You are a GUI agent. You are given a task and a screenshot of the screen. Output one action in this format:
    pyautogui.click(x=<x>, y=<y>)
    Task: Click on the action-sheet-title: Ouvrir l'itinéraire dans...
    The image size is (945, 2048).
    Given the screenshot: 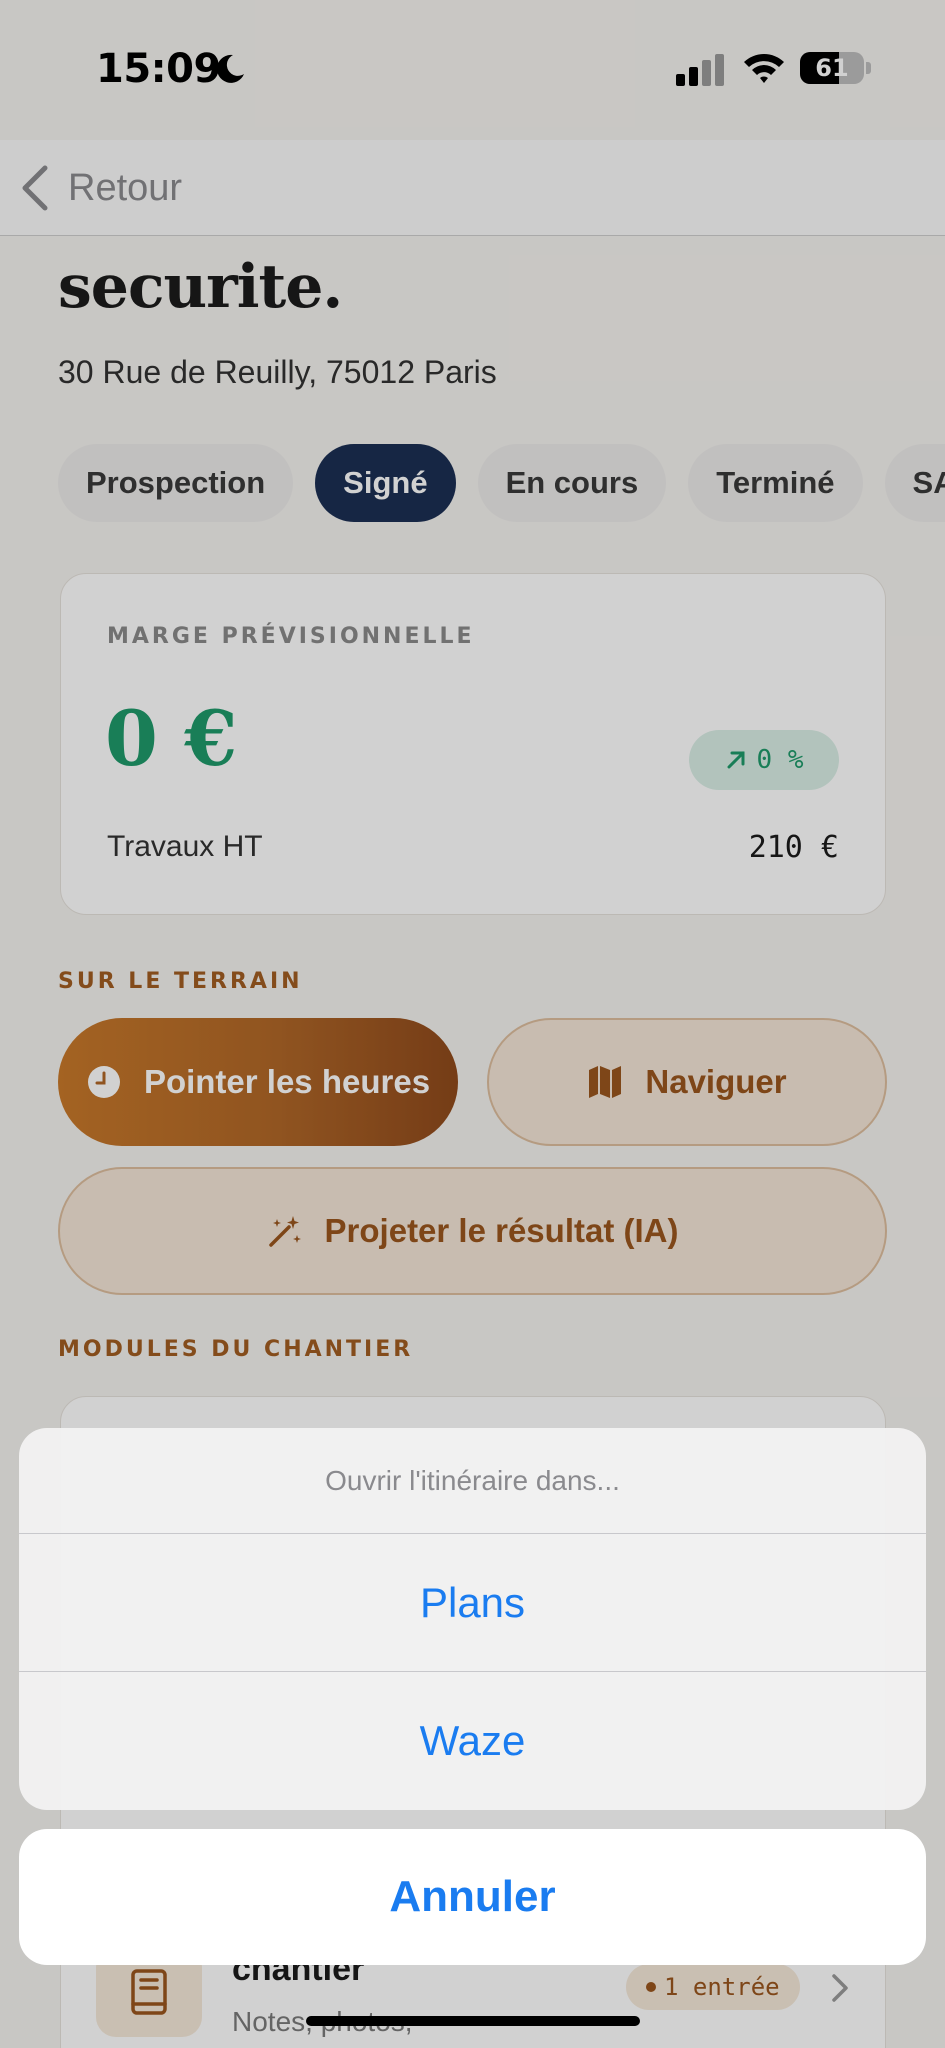 What is the action you would take?
    pyautogui.click(x=472, y=1481)
    